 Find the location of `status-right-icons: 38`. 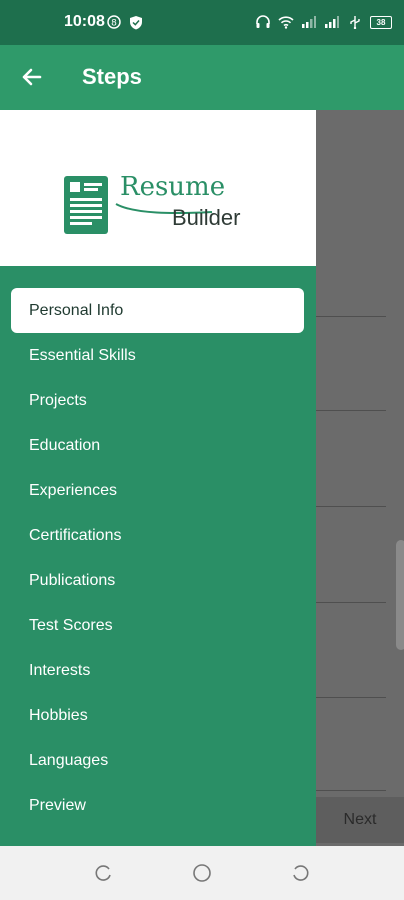

status-right-icons: 38 is located at coordinates (323, 22).